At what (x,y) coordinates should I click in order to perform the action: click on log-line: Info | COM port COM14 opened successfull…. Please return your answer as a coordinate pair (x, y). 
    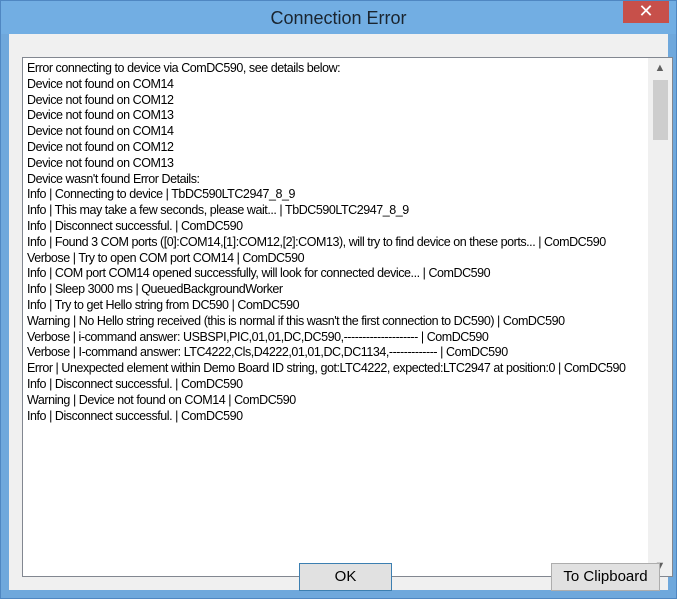
    Looking at the image, I should click on (259, 273).